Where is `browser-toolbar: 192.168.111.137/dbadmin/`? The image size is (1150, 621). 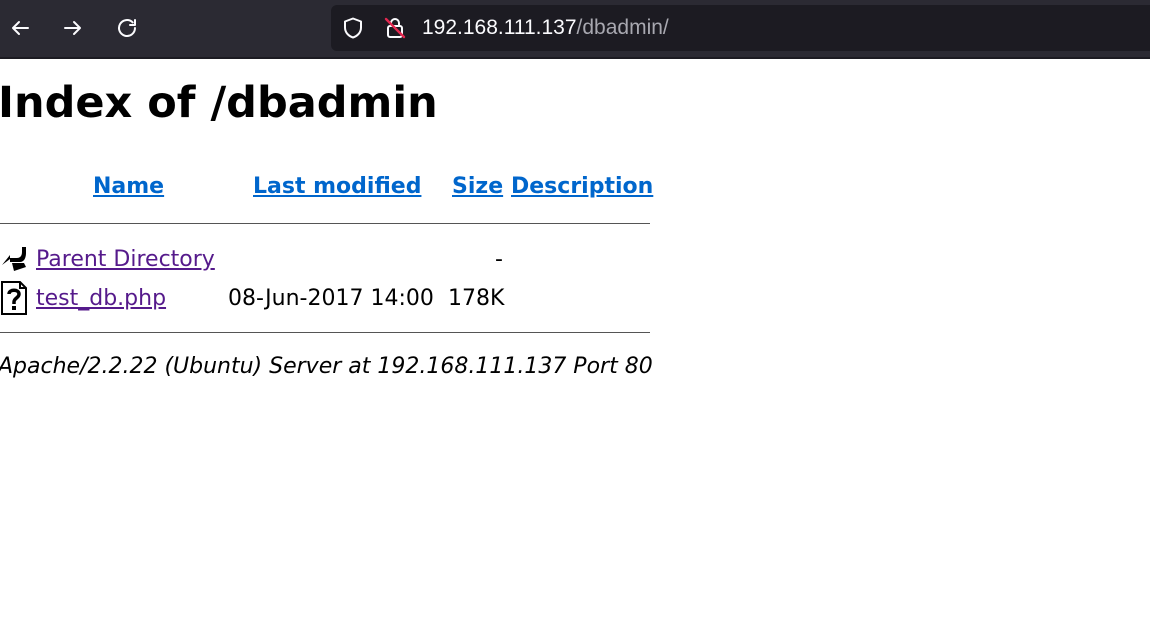
browser-toolbar: 192.168.111.137/dbadmin/ is located at coordinates (575, 29).